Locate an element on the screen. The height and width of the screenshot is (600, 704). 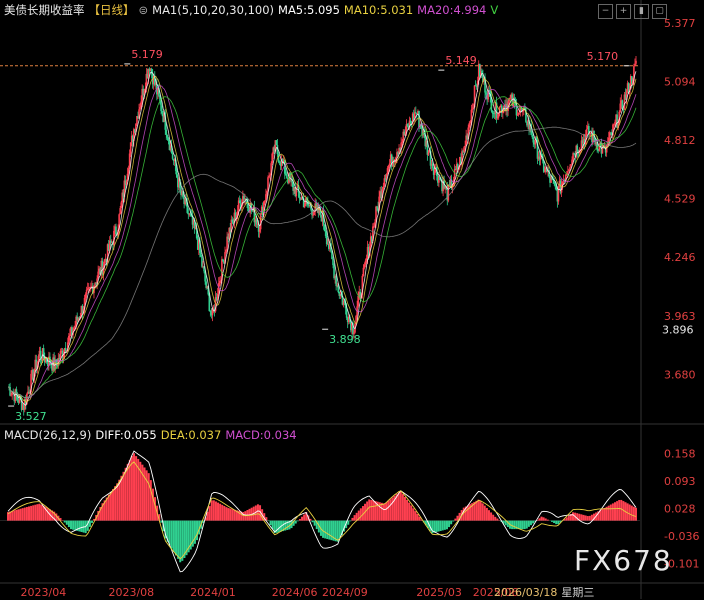
settings-icon: ⊜ is located at coordinates (144, 10).